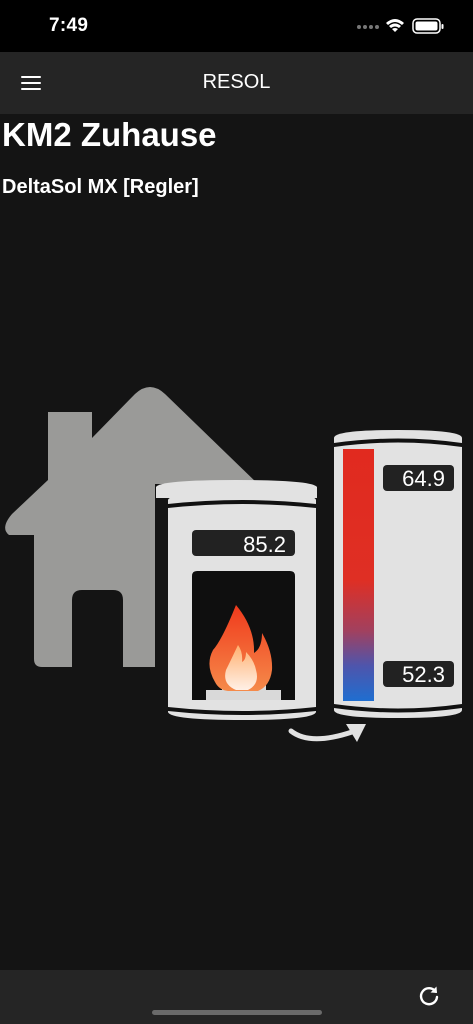 Image resolution: width=473 pixels, height=1024 pixels. I want to click on app-title: RESOL, so click(236, 82).